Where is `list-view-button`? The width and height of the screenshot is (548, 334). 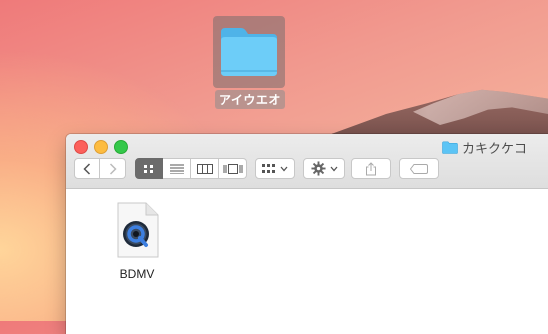
list-view-button is located at coordinates (177, 168).